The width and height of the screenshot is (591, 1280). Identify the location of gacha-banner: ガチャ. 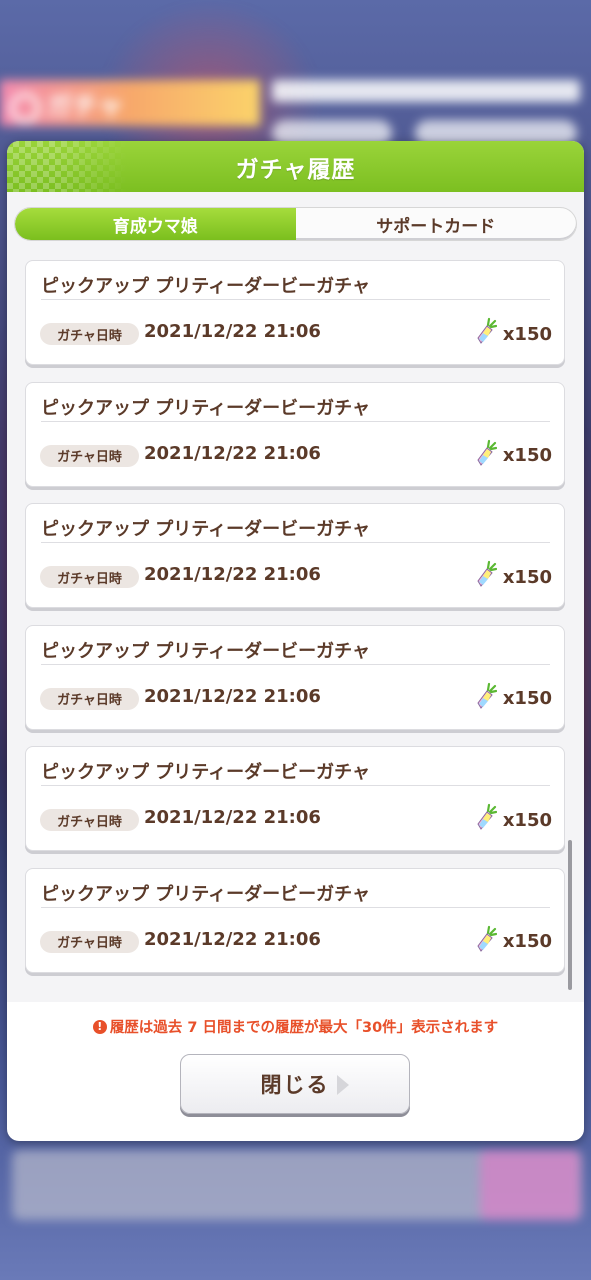
(130, 103).